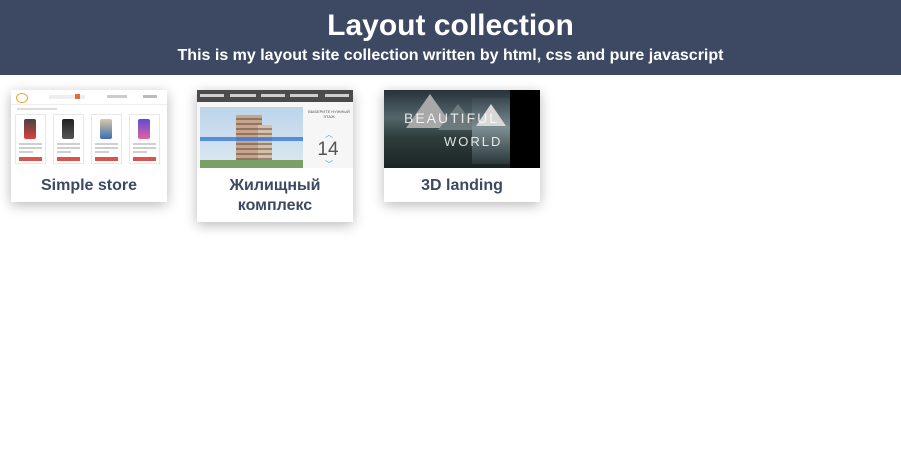 The image size is (901, 451). What do you see at coordinates (328, 149) in the screenshot?
I see `floor-number: 14` at bounding box center [328, 149].